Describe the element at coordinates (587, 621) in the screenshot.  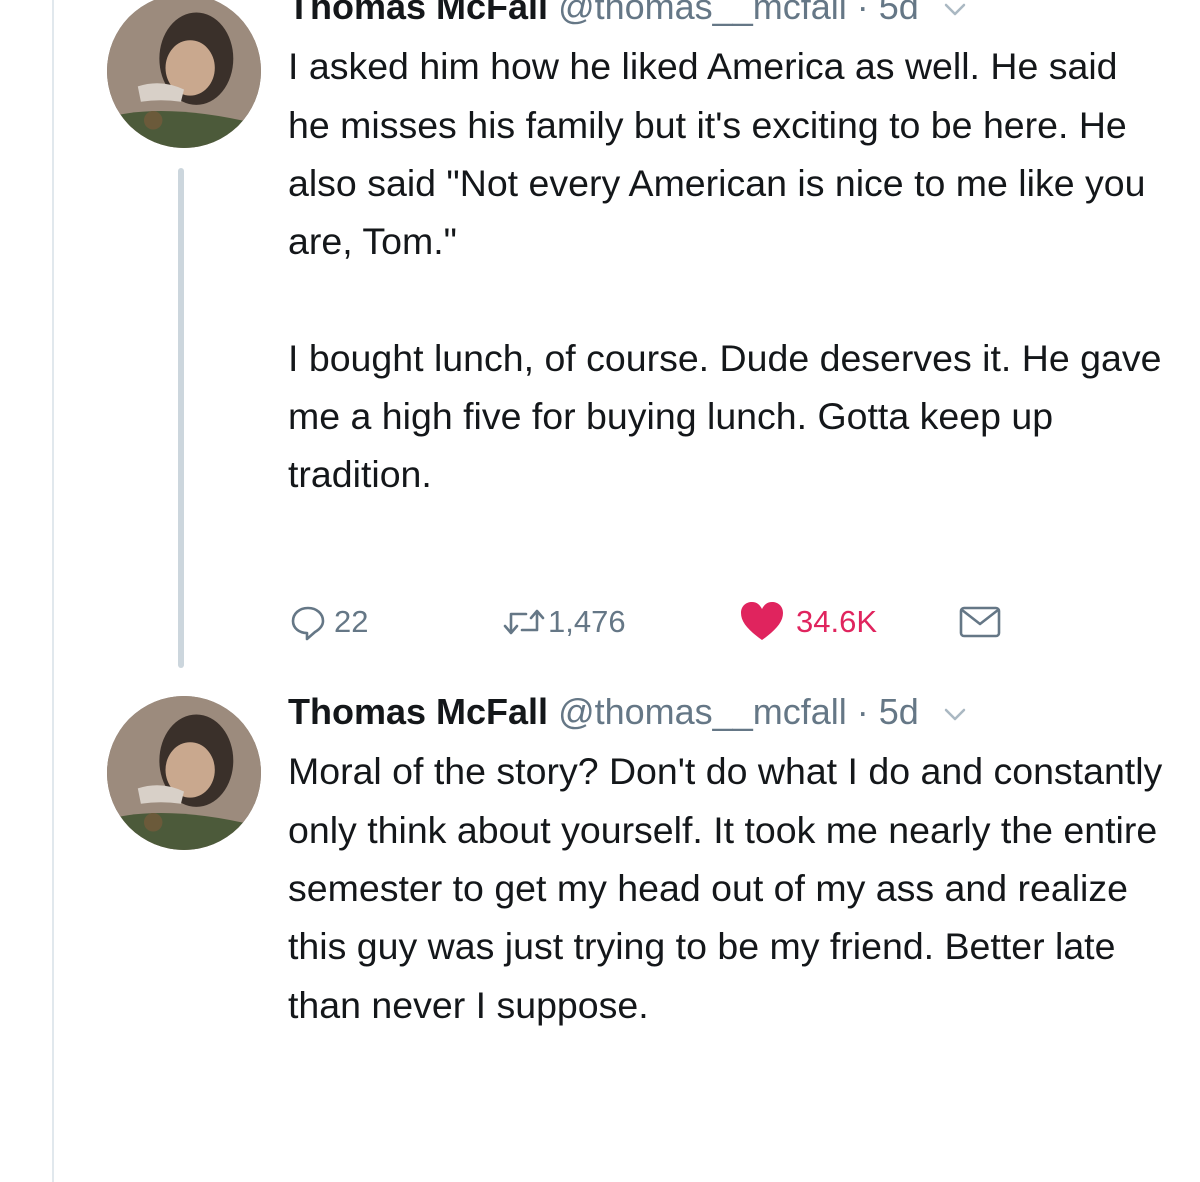
I see `retweet-count: 1,476` at that location.